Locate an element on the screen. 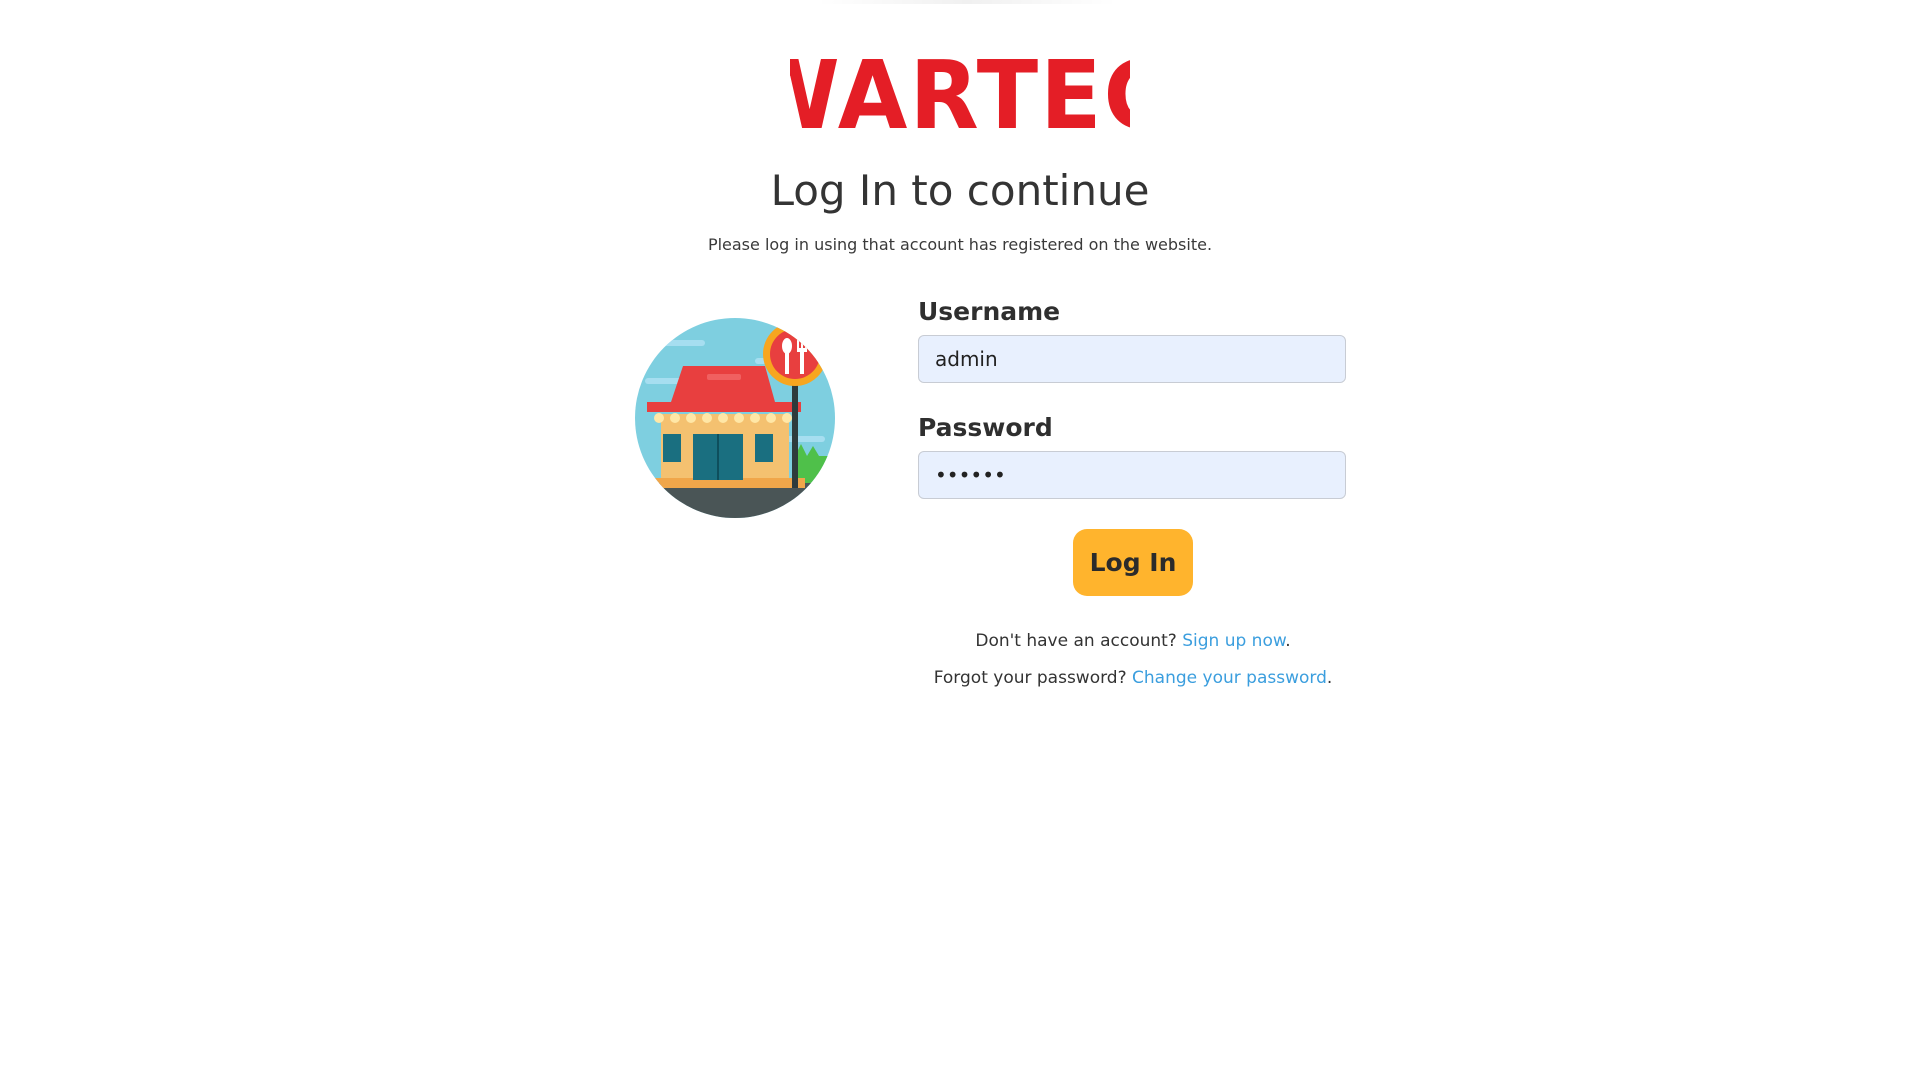 The height and width of the screenshot is (1080, 1920). username-input is located at coordinates (1132, 359).